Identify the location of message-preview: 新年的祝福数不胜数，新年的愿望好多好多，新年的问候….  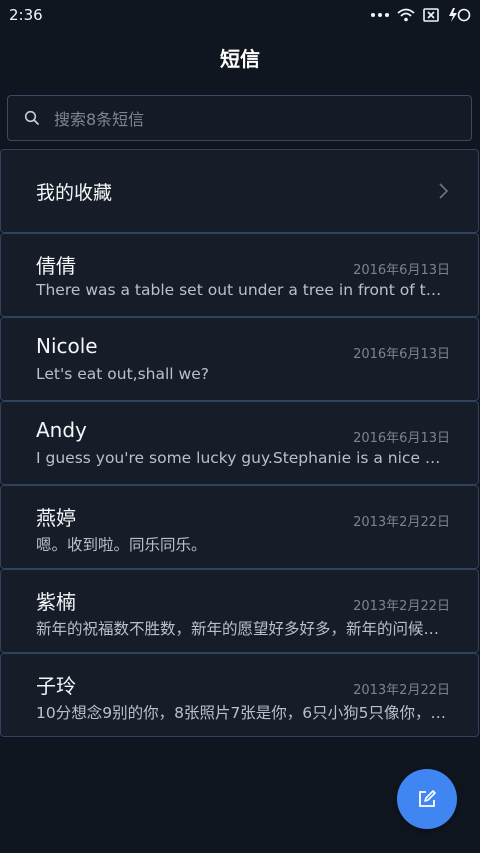
(238, 629).